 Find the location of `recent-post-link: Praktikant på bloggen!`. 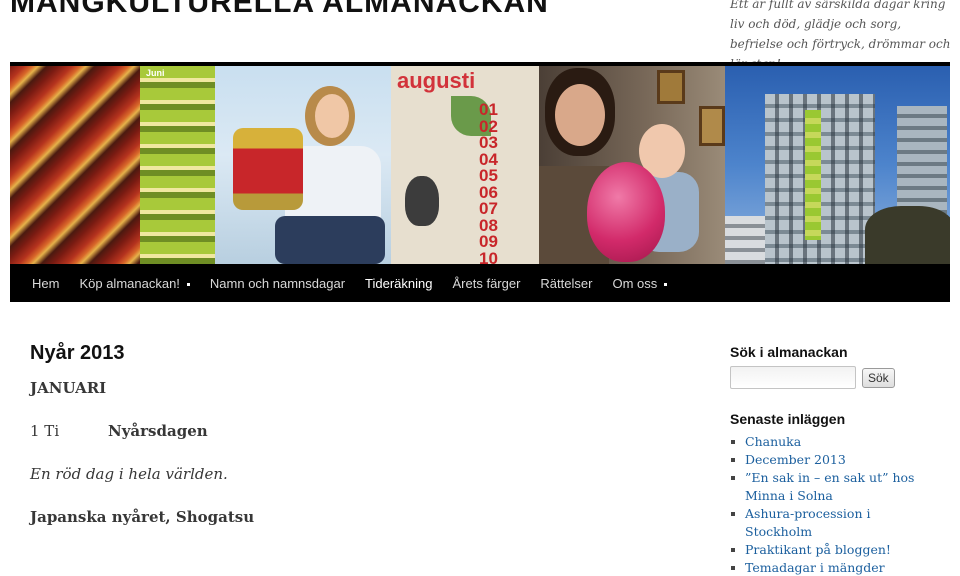

recent-post-link: Praktikant på bloggen! is located at coordinates (835, 550).